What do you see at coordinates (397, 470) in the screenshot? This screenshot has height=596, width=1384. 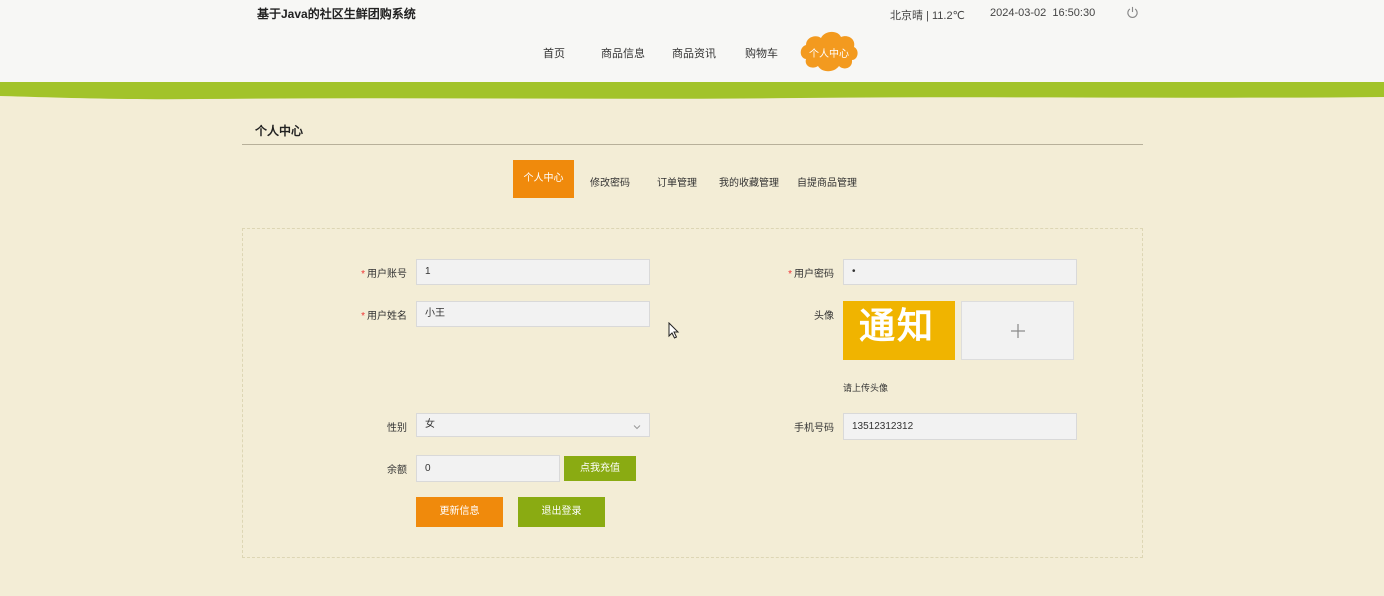 I see `balance-label: 余额` at bounding box center [397, 470].